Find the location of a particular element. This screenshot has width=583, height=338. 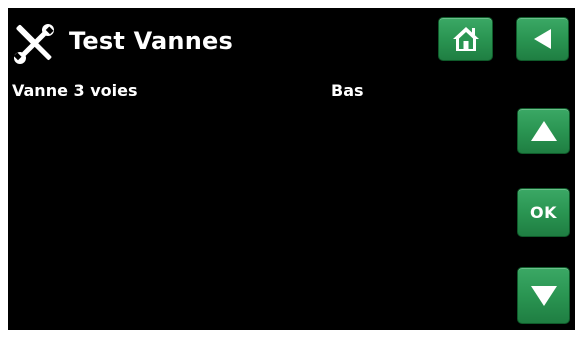

ok-button: OK is located at coordinates (543, 212).